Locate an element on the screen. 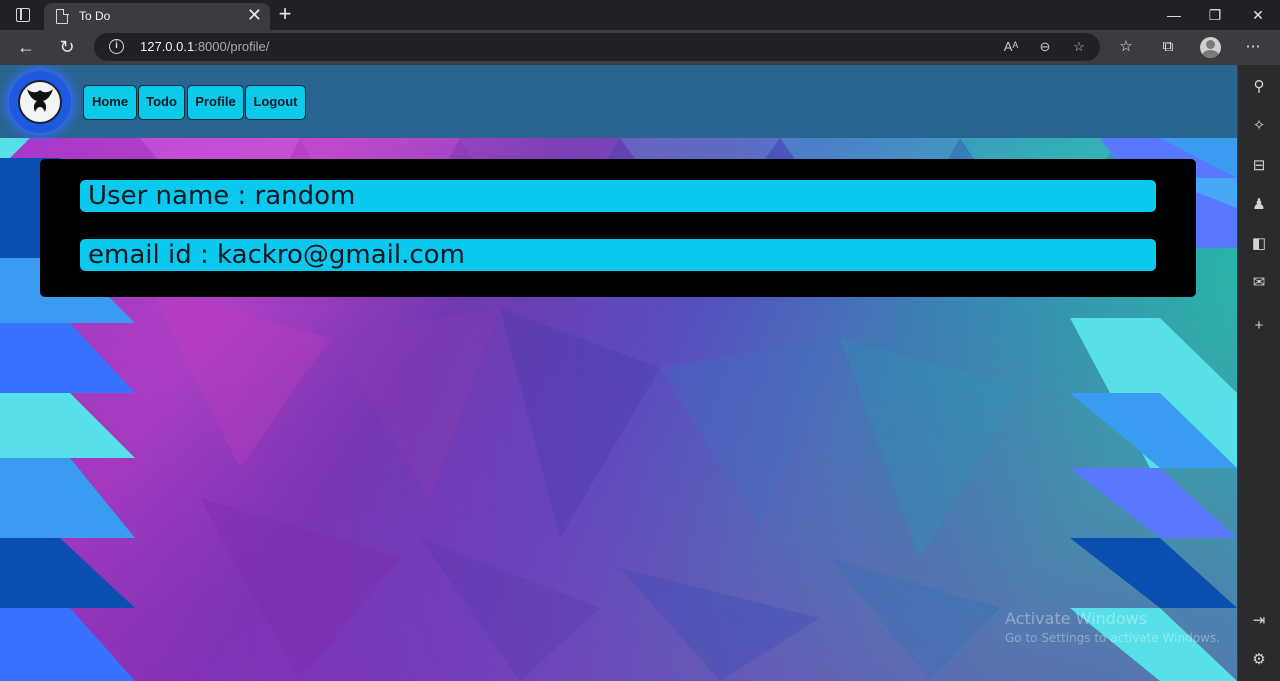  username-field: User name : random is located at coordinates (618, 196).